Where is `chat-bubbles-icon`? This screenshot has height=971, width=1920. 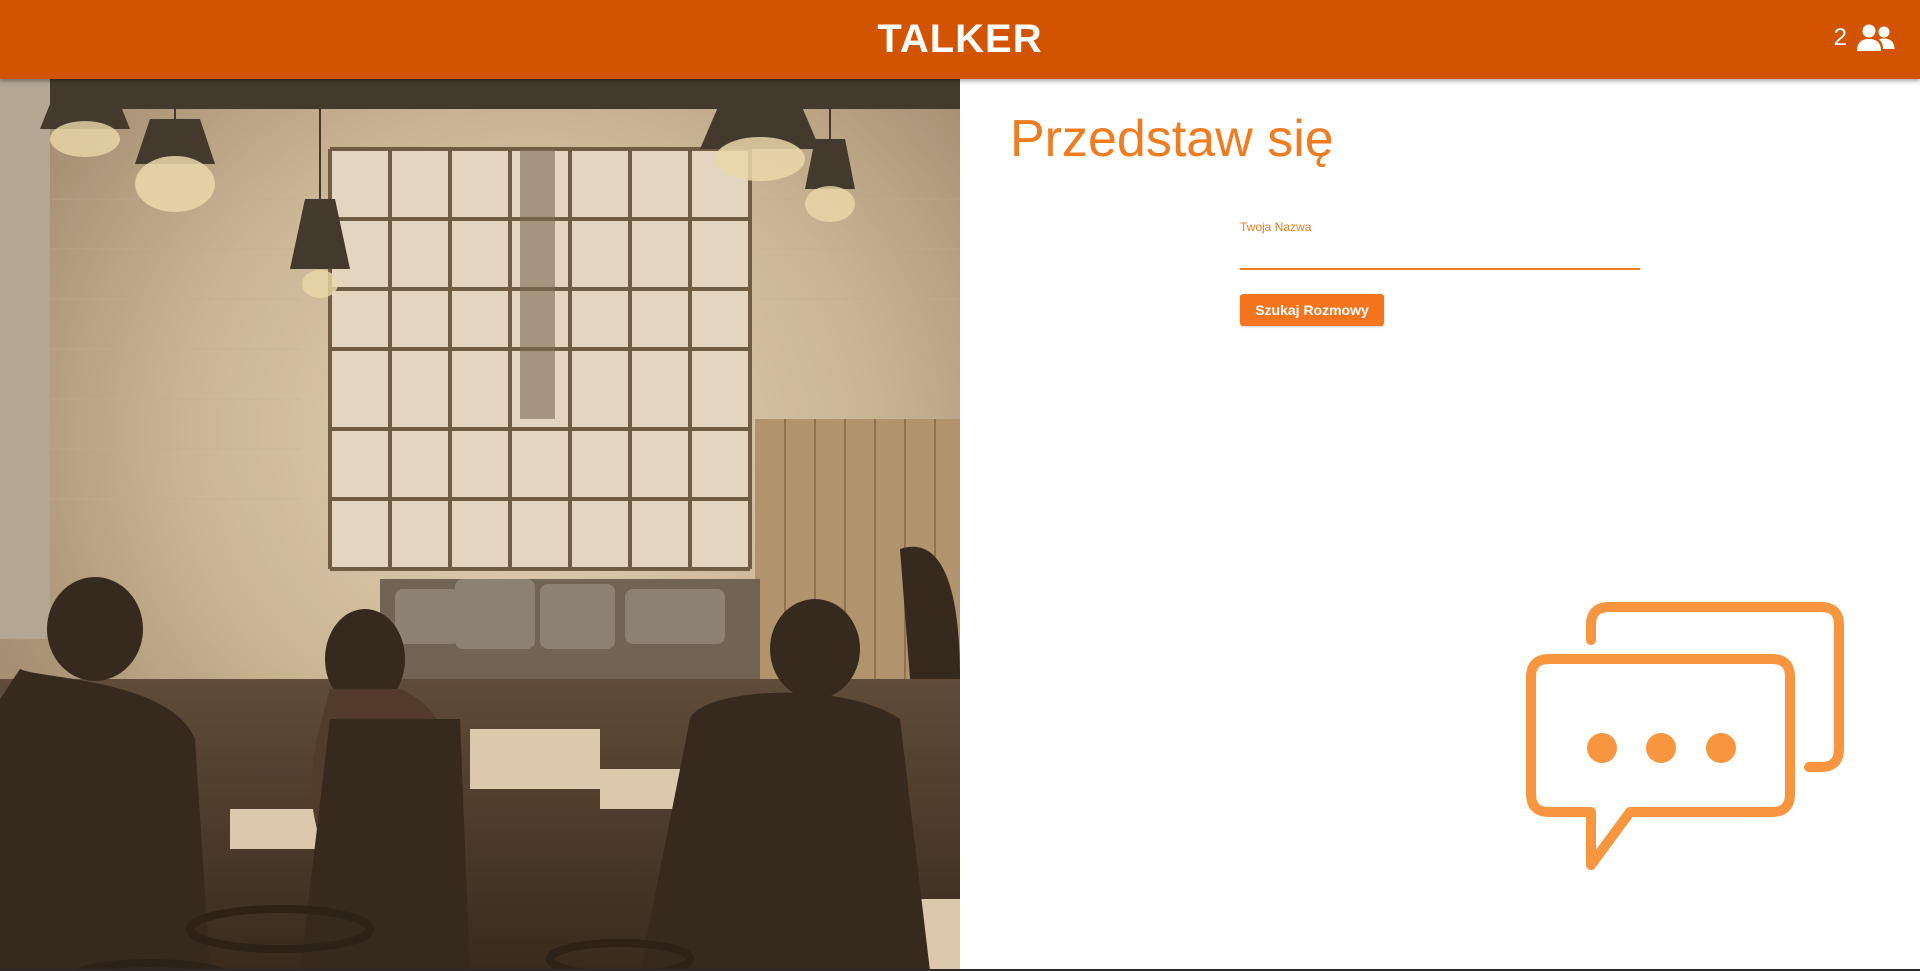 chat-bubbles-icon is located at coordinates (1695, 762).